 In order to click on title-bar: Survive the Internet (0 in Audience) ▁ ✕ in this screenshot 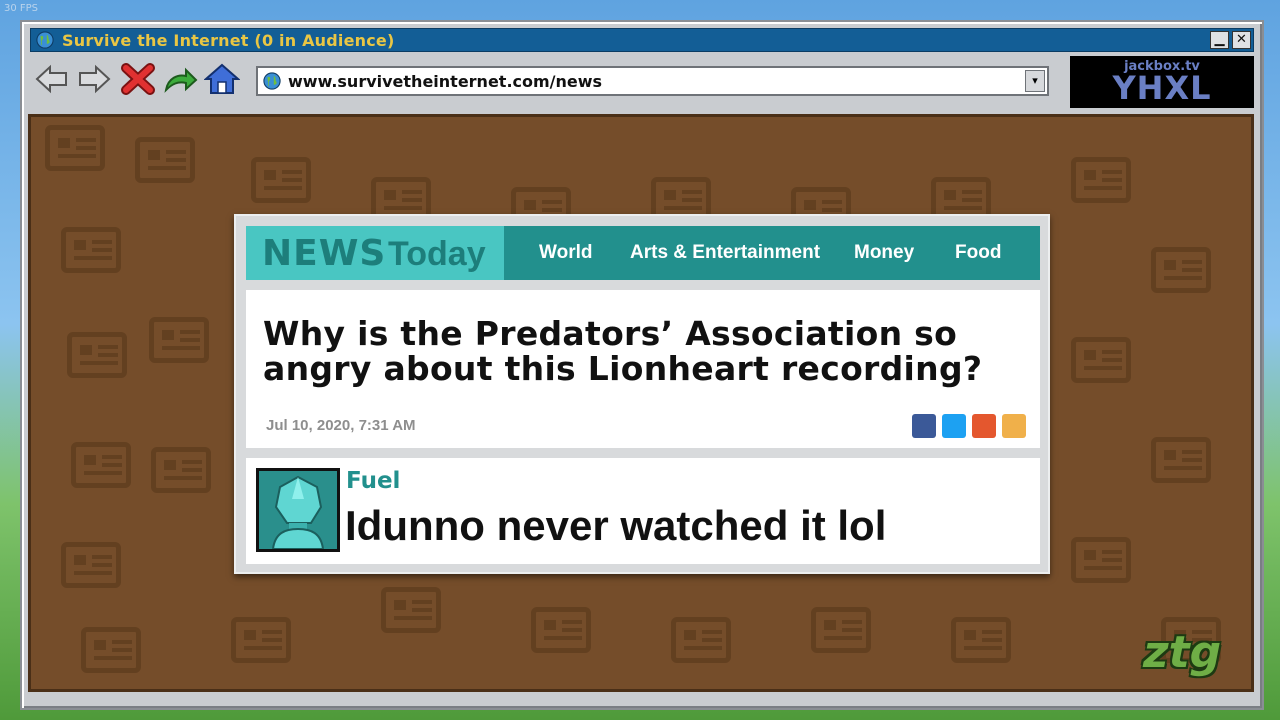, I will do `click(642, 40)`.